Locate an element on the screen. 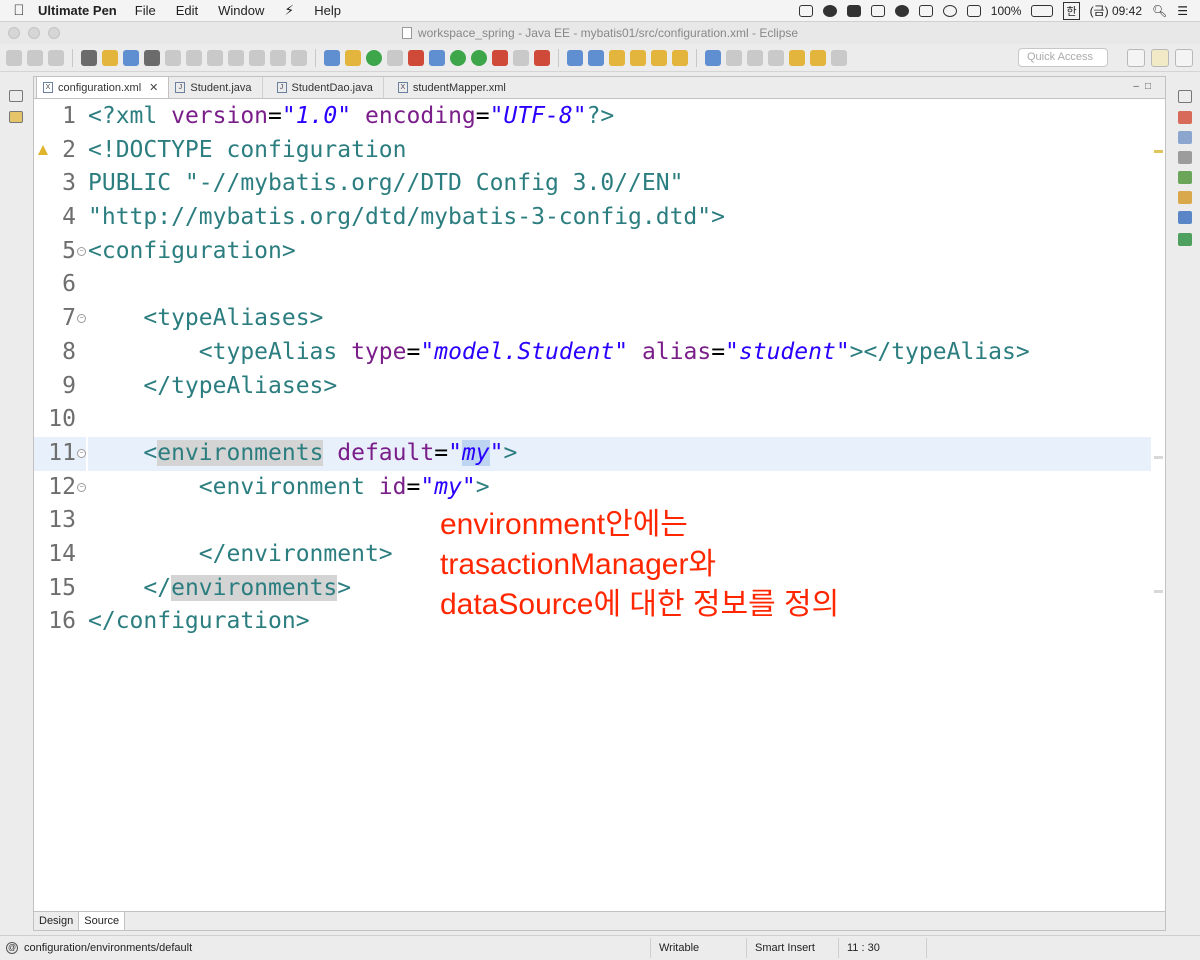 The height and width of the screenshot is (960, 1200). external-tools-icon is located at coordinates (500, 57).